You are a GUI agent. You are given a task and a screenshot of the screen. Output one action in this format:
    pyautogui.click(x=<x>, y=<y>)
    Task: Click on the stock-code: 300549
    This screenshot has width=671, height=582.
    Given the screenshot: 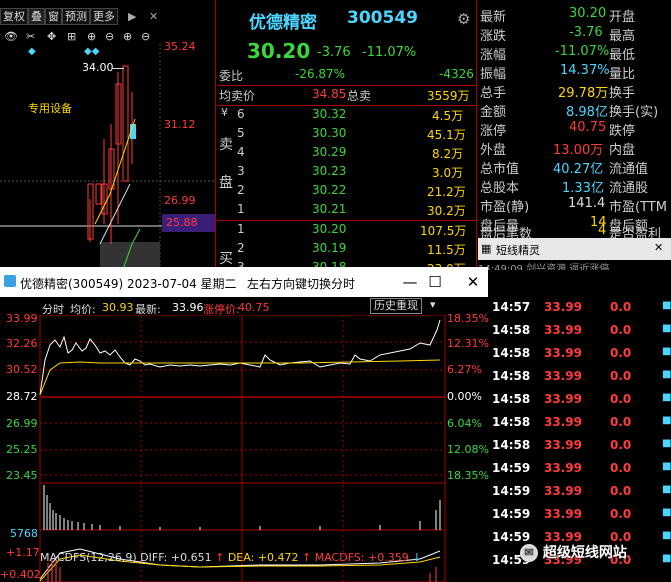 What is the action you would take?
    pyautogui.click(x=382, y=18)
    